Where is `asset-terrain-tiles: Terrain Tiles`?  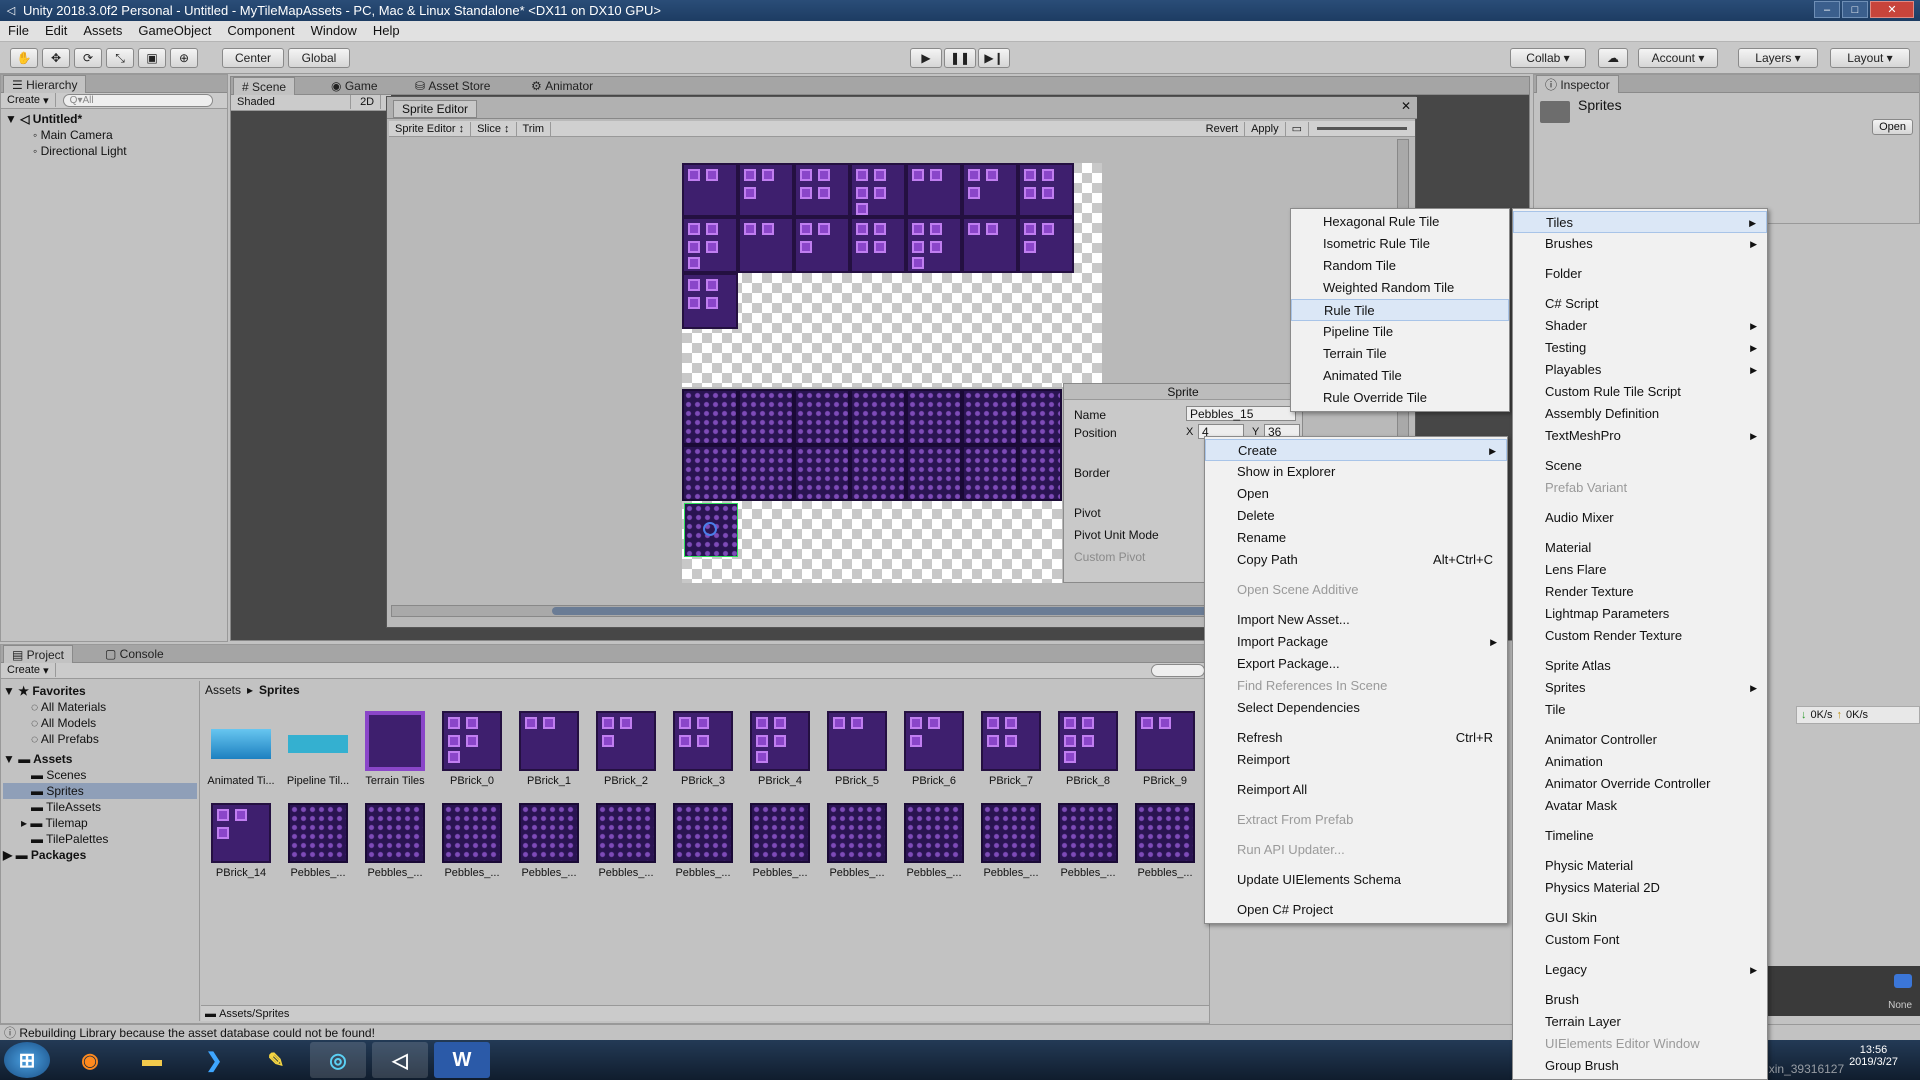
asset-terrain-tiles: Terrain Tiles is located at coordinates (395, 749).